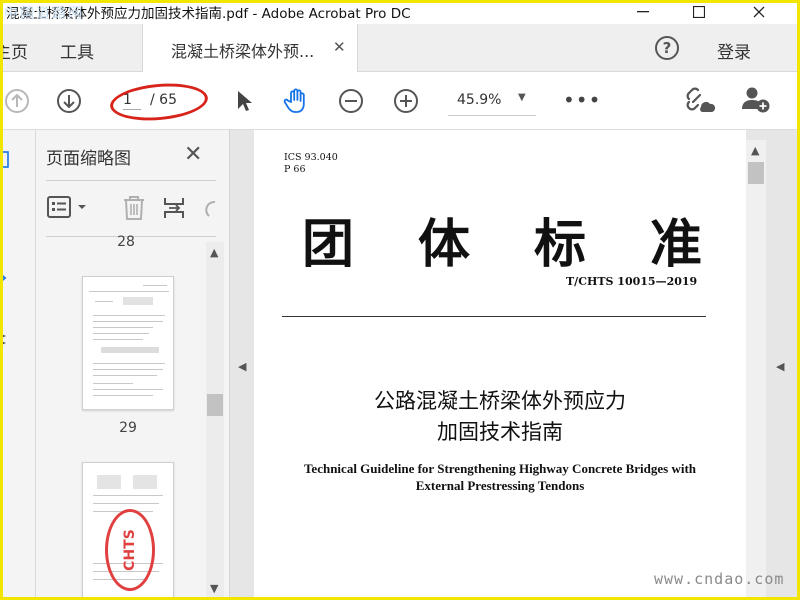 This screenshot has width=800, height=600. Describe the element at coordinates (494, 316) in the screenshot. I see `header-rule` at that location.